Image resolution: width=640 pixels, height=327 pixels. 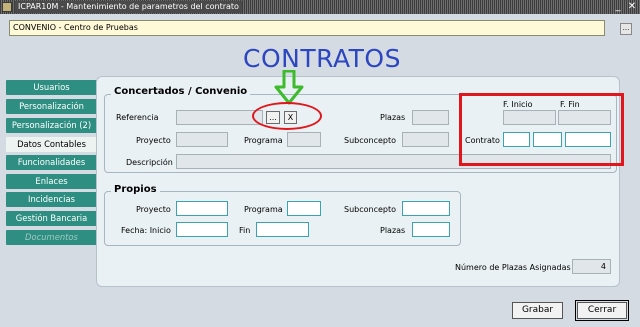 I want to click on propios-plazas-field, so click(x=431, y=229).